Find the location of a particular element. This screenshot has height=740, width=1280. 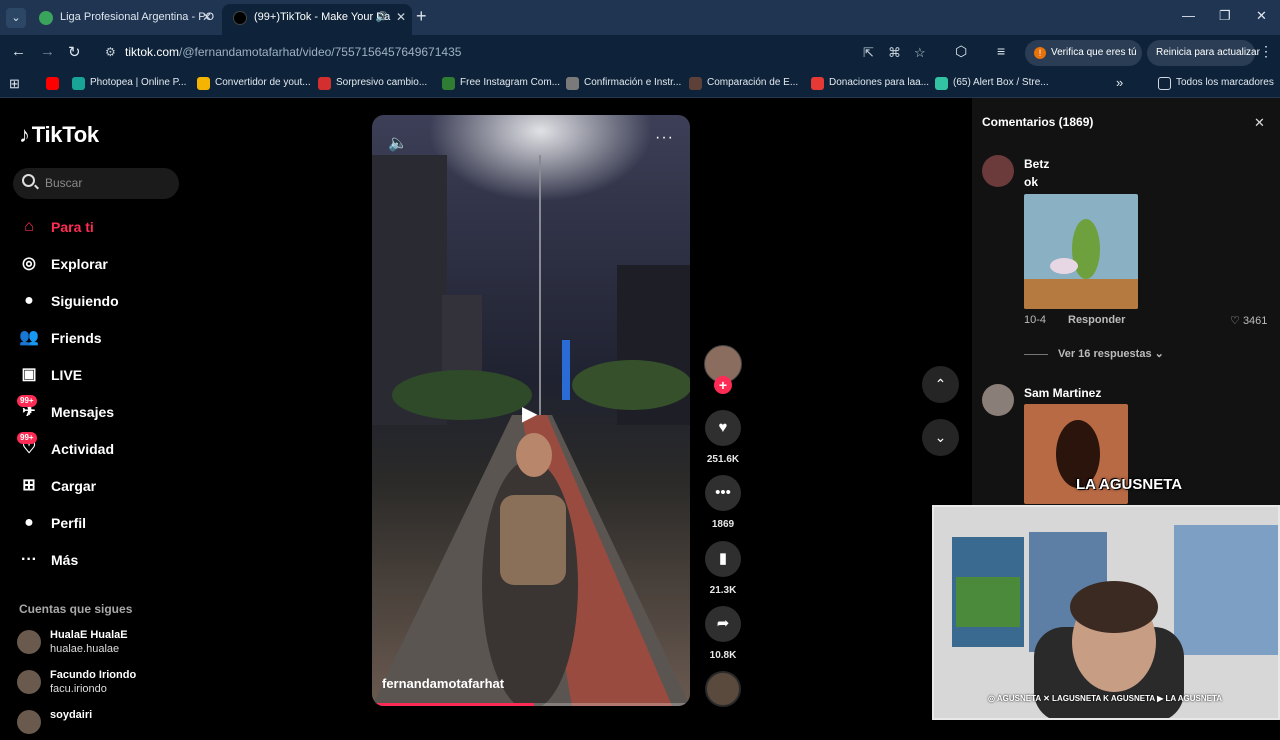

reply-button: Responder is located at coordinates (1096, 320).